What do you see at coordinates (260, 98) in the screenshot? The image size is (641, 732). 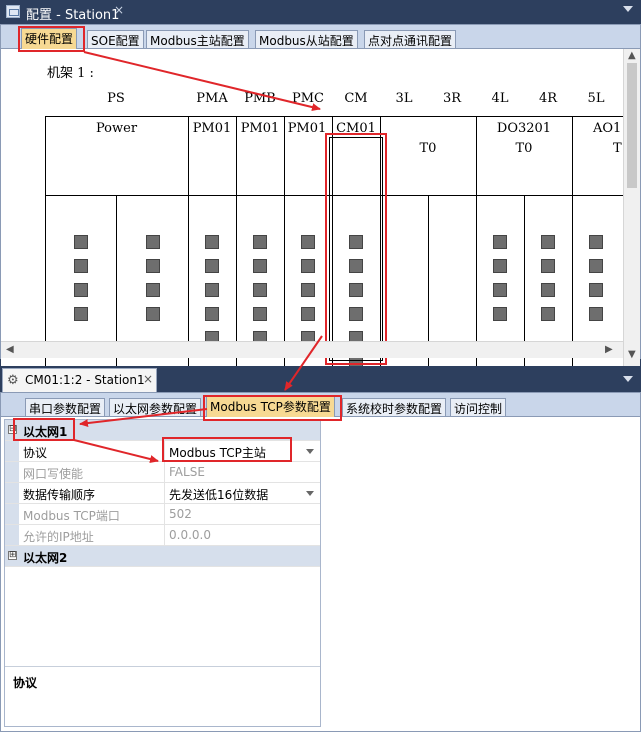 I see `slot-label-pmb: PMB` at bounding box center [260, 98].